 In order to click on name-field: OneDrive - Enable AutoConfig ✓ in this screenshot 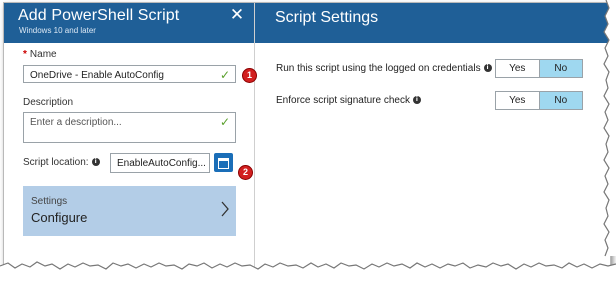, I will do `click(129, 74)`.